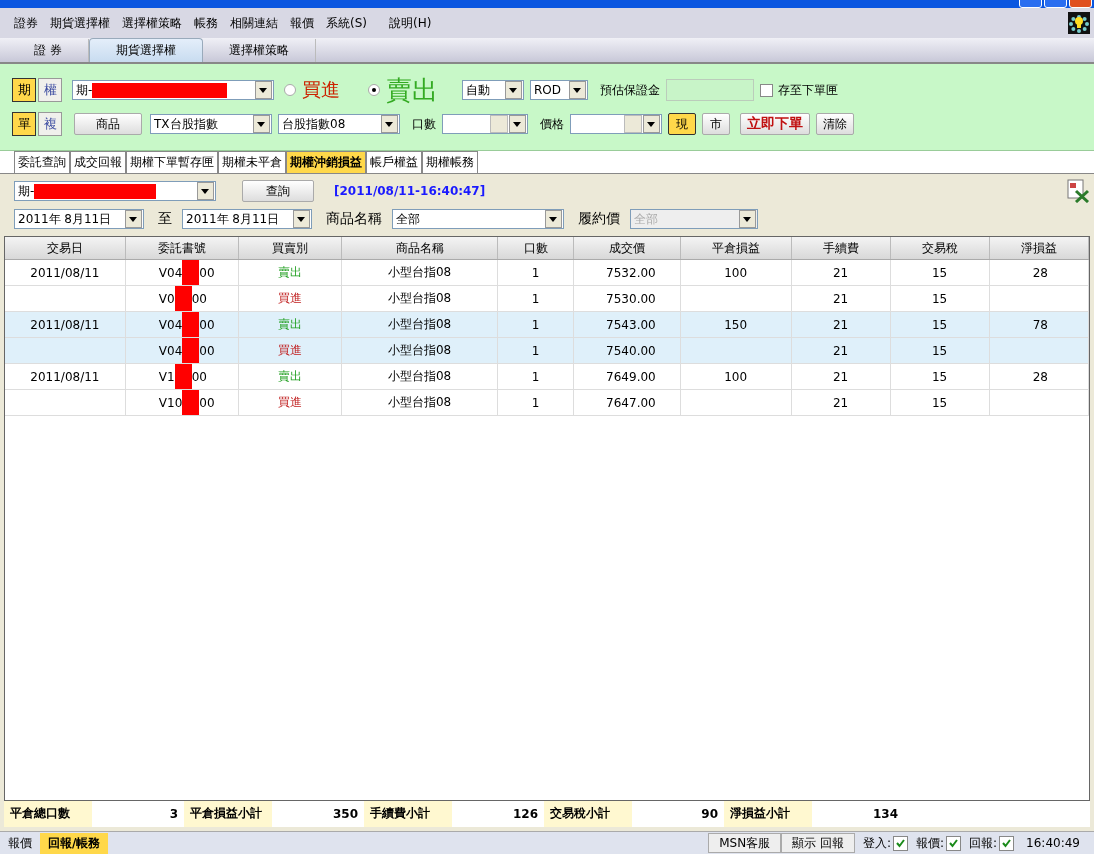 The image size is (1094, 854). Describe the element at coordinates (547, 299) in the screenshot. I see `table-row: V0 00 買進 小型台指08 1 7530.00 21 15` at that location.